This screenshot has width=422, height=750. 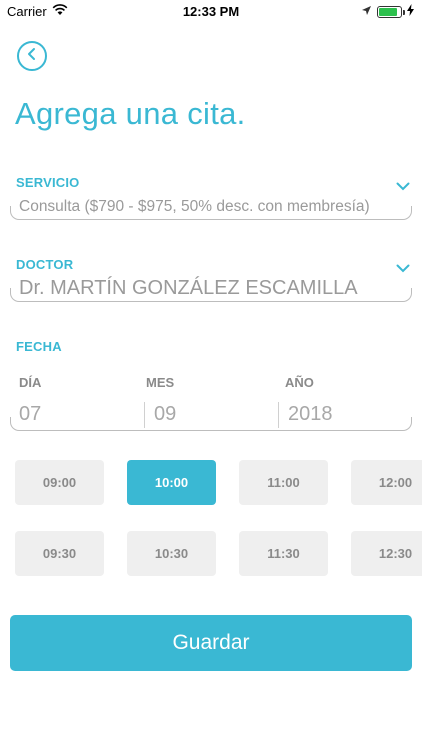 What do you see at coordinates (30, 382) in the screenshot?
I see `day-label: DÍA` at bounding box center [30, 382].